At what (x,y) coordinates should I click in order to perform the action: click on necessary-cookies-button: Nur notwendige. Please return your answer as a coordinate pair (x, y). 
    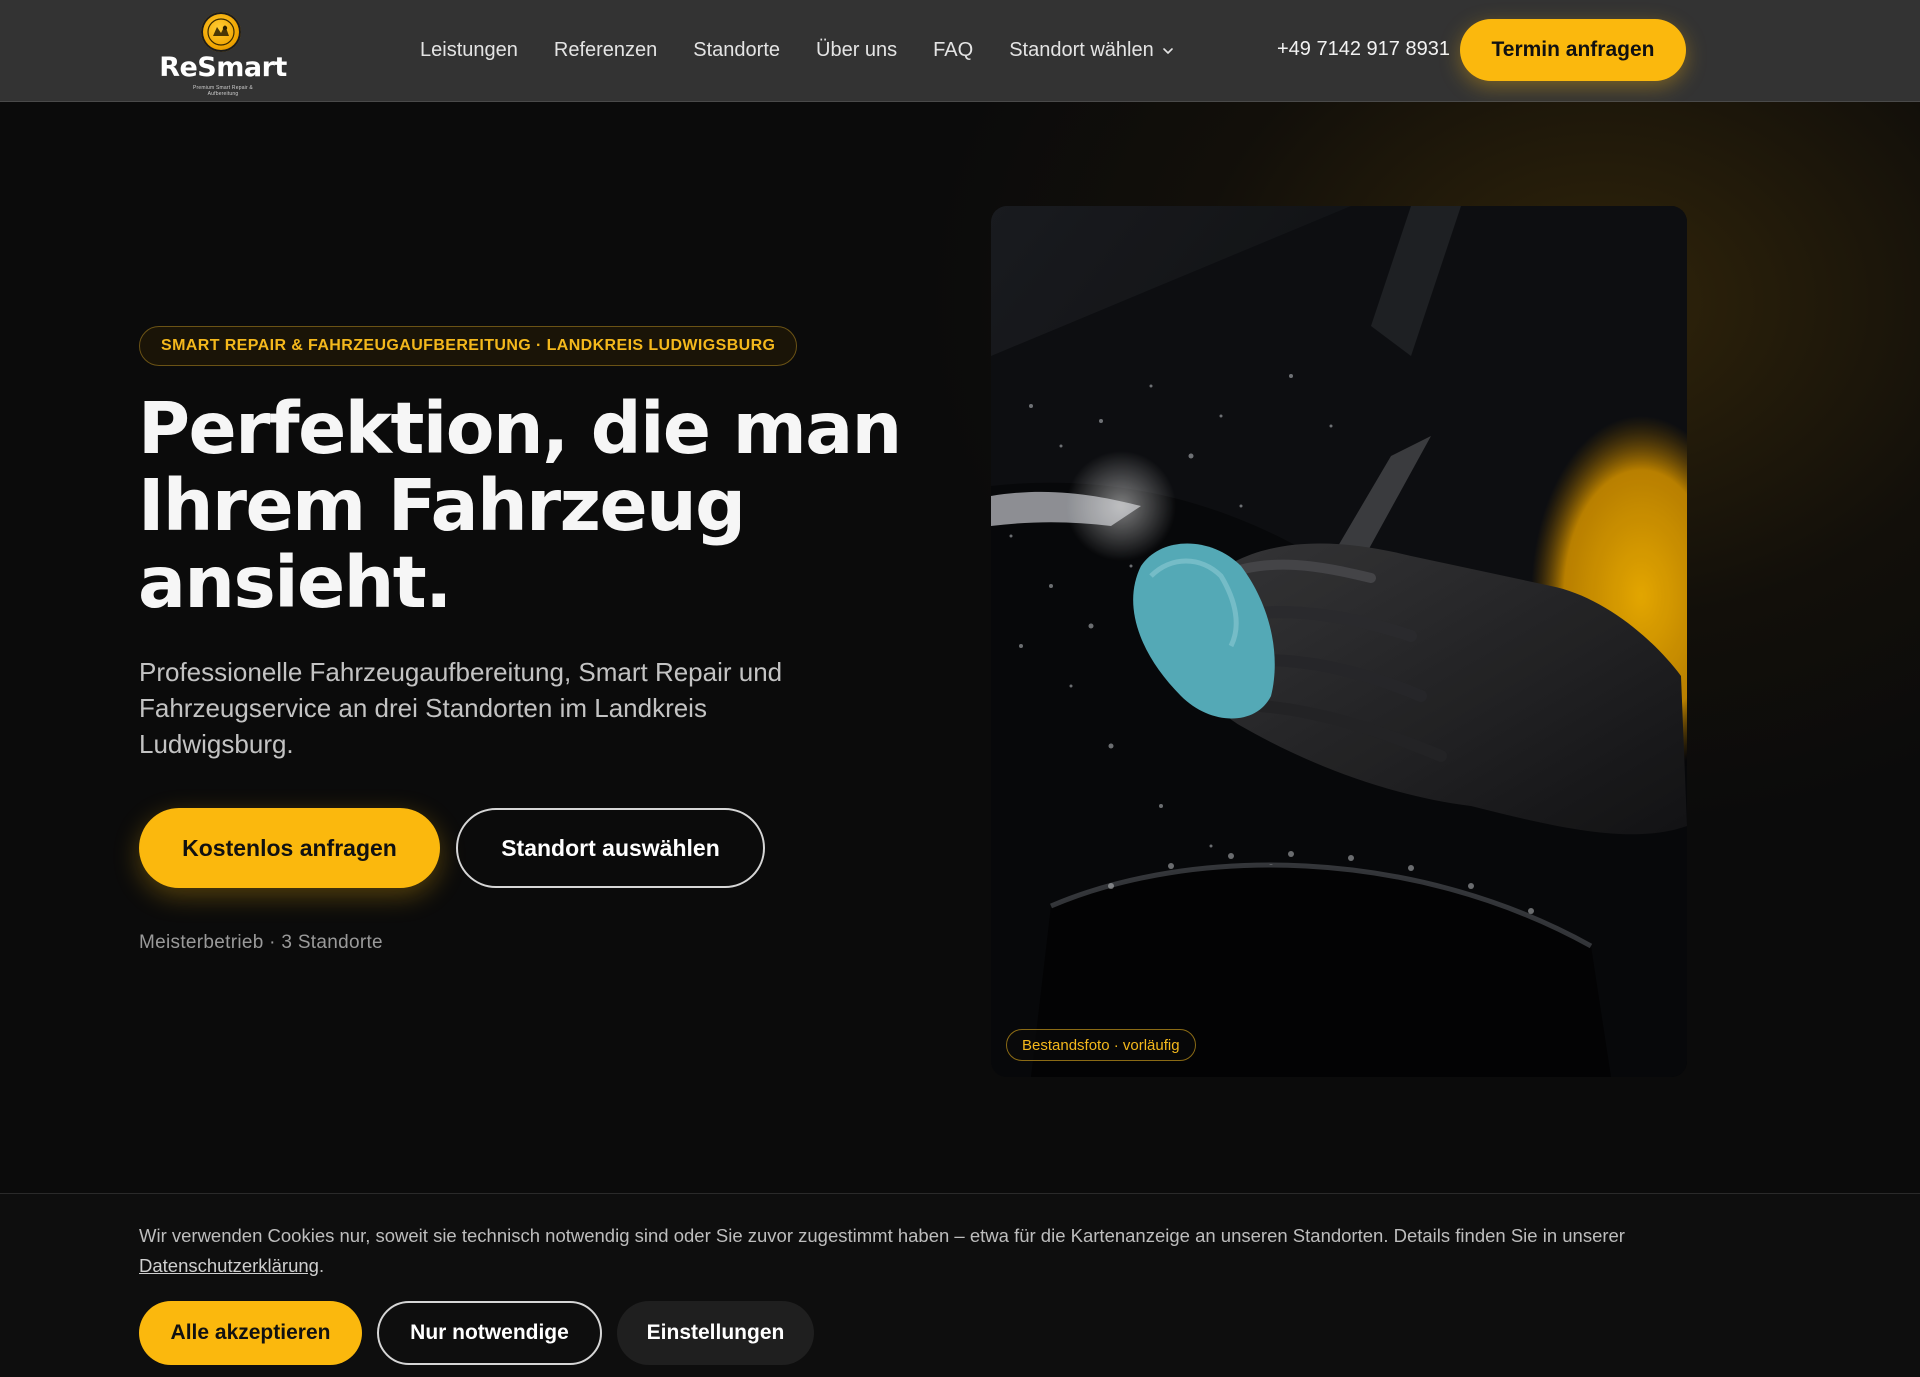
    Looking at the image, I should click on (489, 1333).